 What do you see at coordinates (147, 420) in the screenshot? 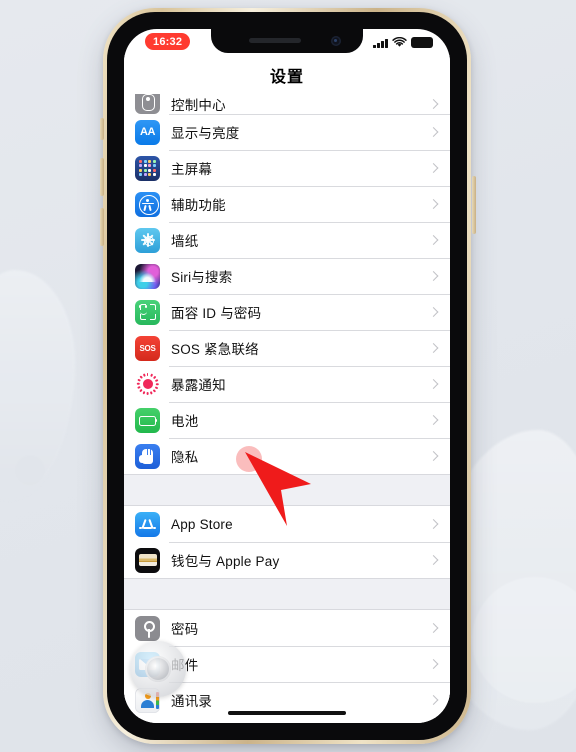
I see `battery-settings-icon` at bounding box center [147, 420].